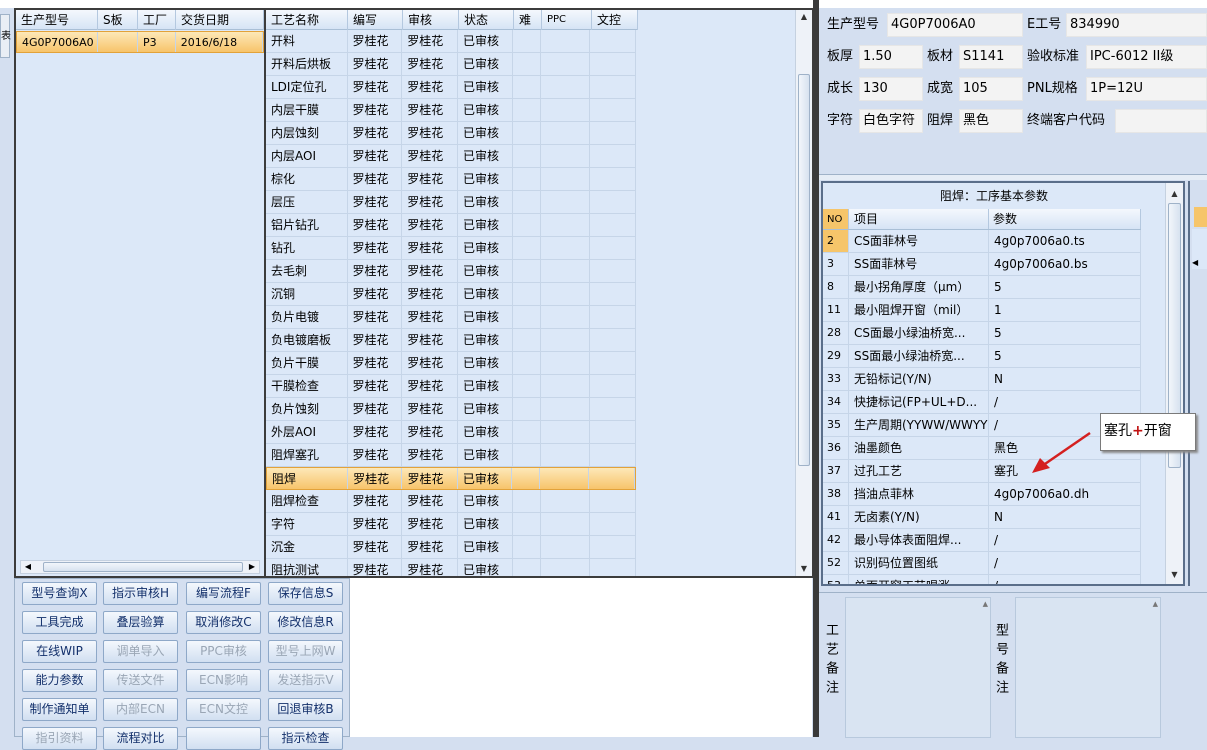  I want to click on action-button-2: 指示审核H, so click(140, 593).